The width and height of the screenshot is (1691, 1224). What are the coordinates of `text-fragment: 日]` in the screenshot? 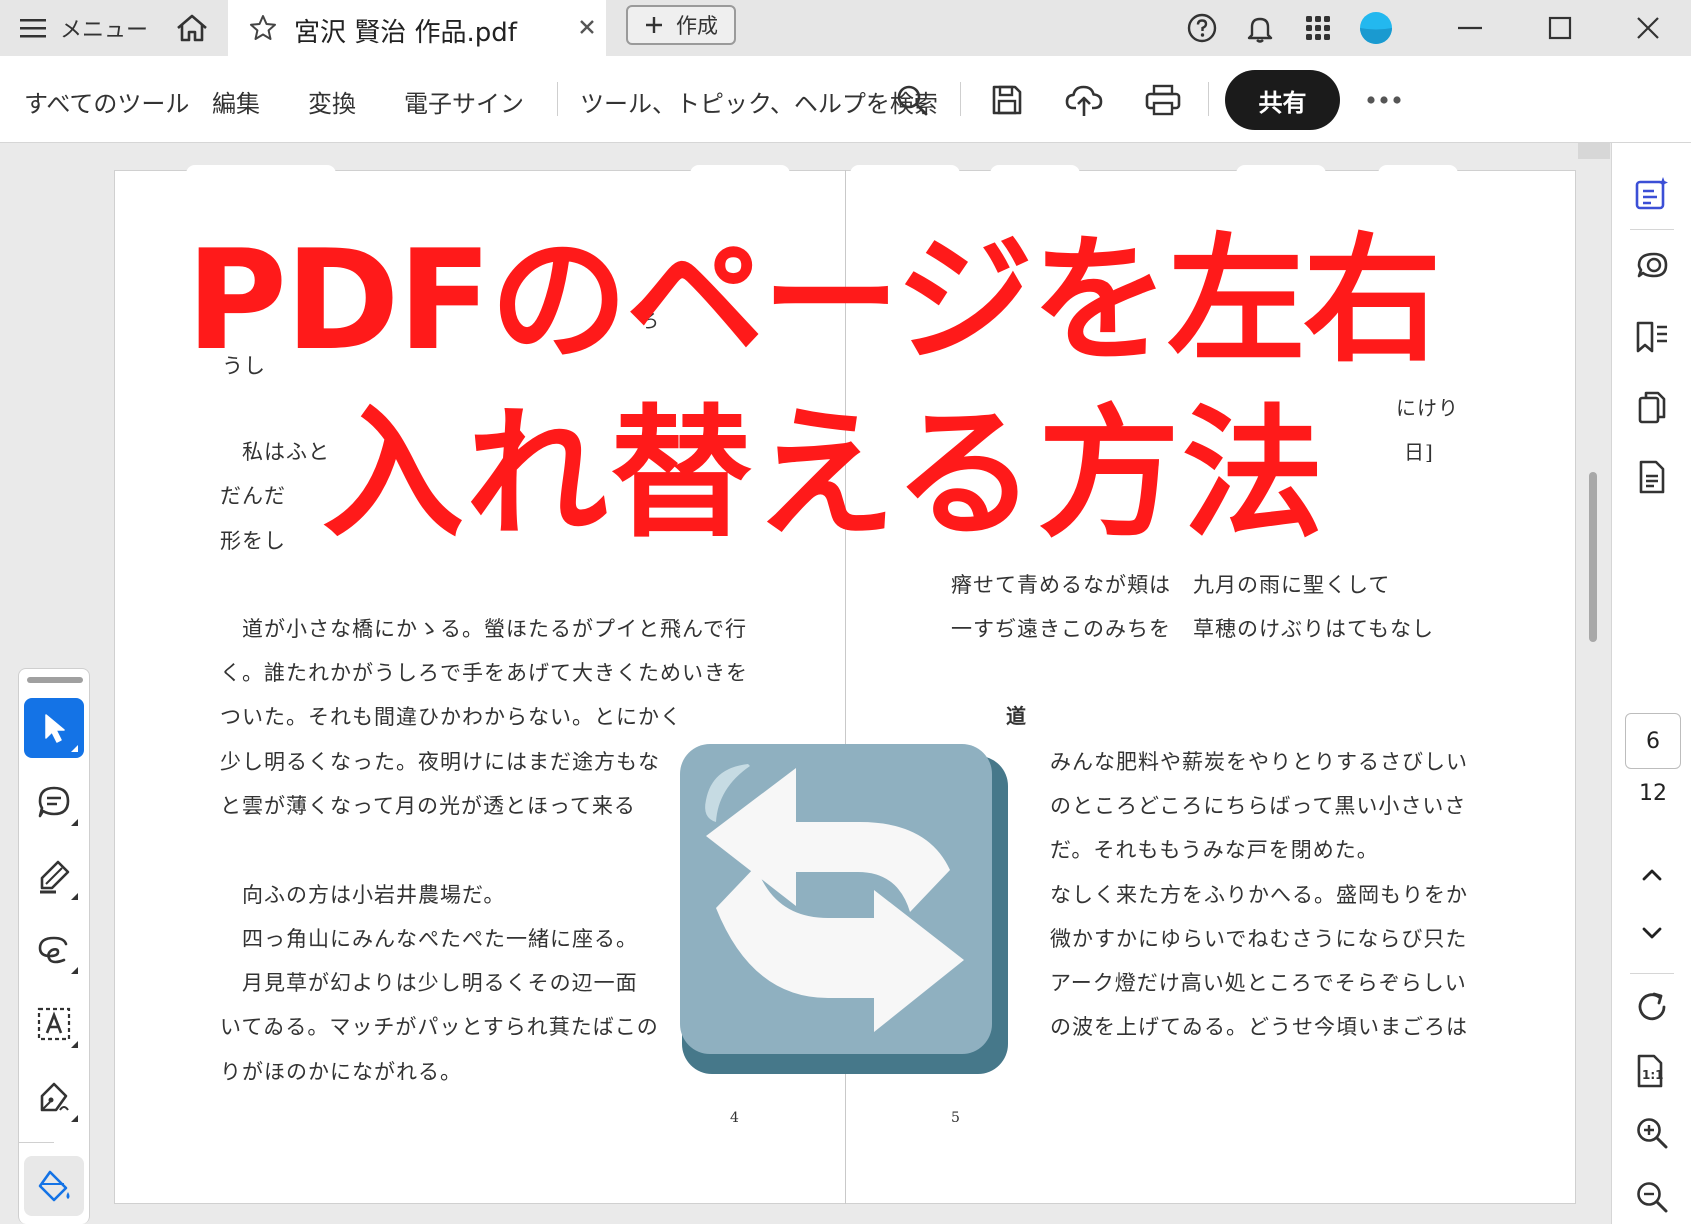 It's located at (1419, 452).